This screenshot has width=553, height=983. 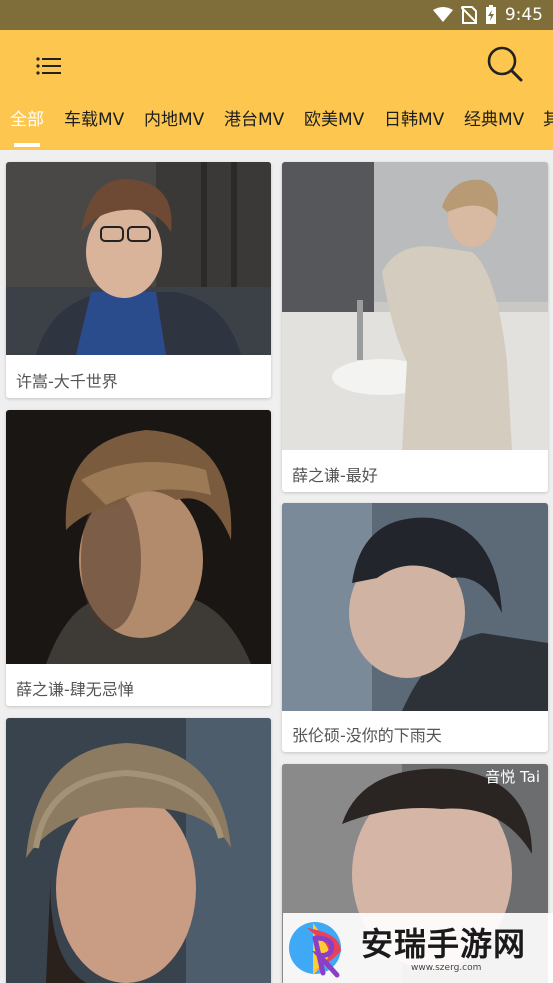 I want to click on hamburger-menu-icon, so click(x=48, y=66).